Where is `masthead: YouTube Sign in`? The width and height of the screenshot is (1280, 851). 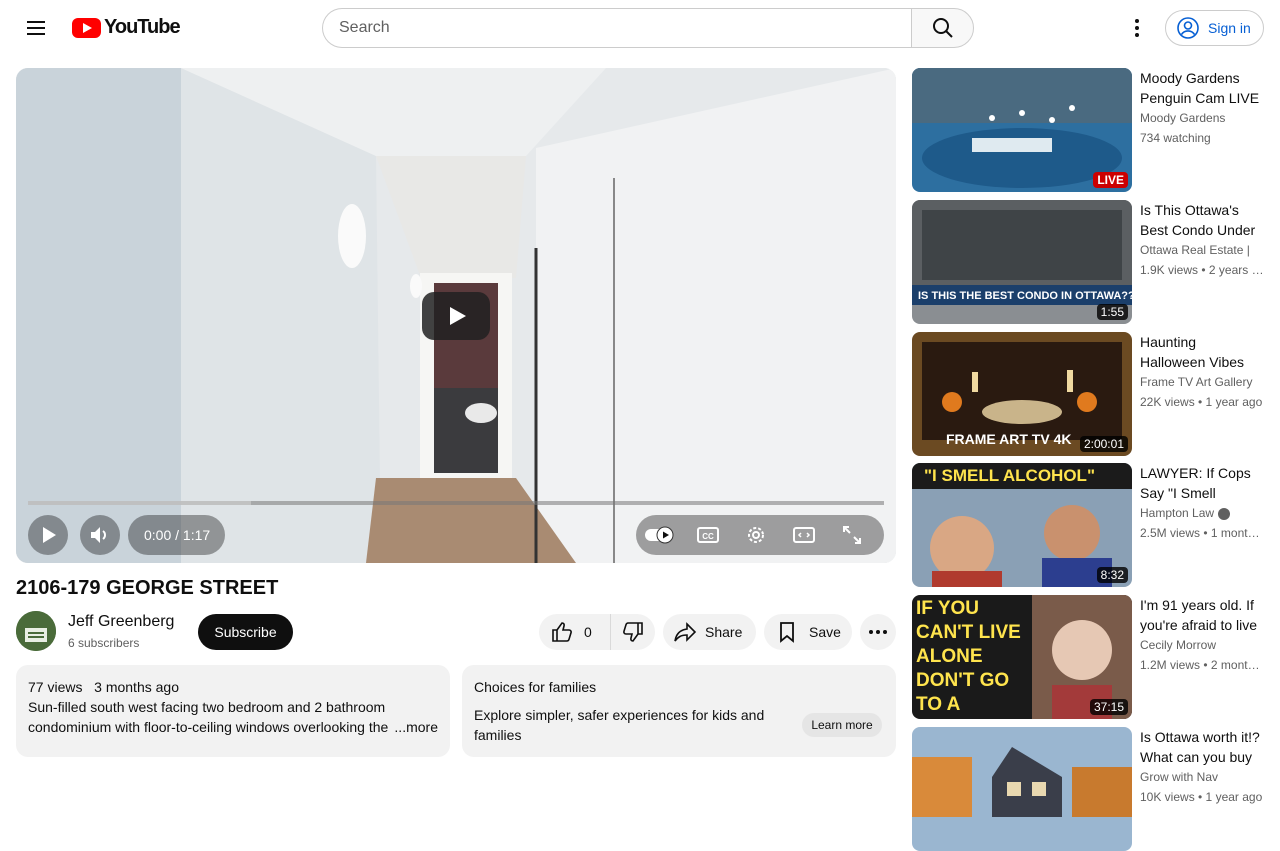
masthead: YouTube Sign in is located at coordinates (640, 28).